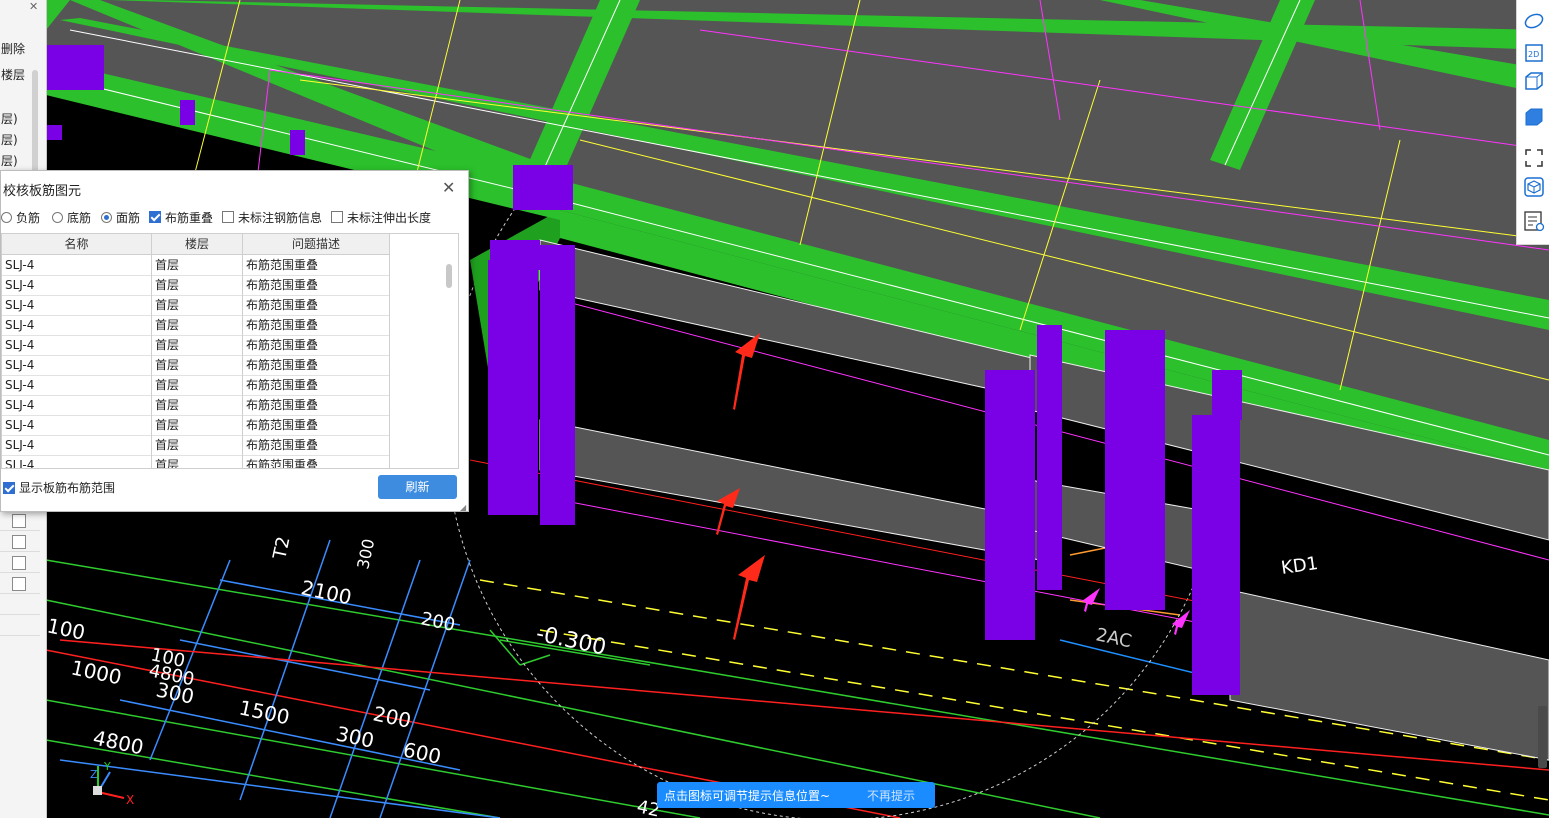  I want to click on radio-label: 面筋, so click(128, 217).